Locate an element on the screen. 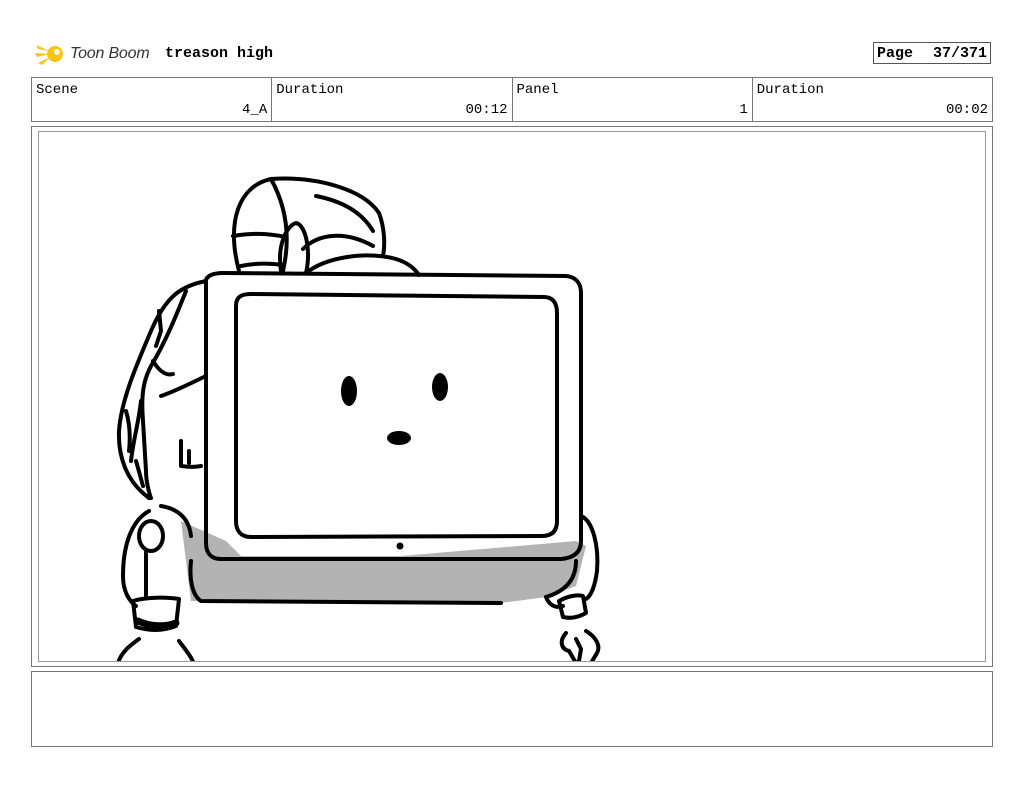 The image size is (1024, 793). scene-duration-label: Duration is located at coordinates (310, 90).